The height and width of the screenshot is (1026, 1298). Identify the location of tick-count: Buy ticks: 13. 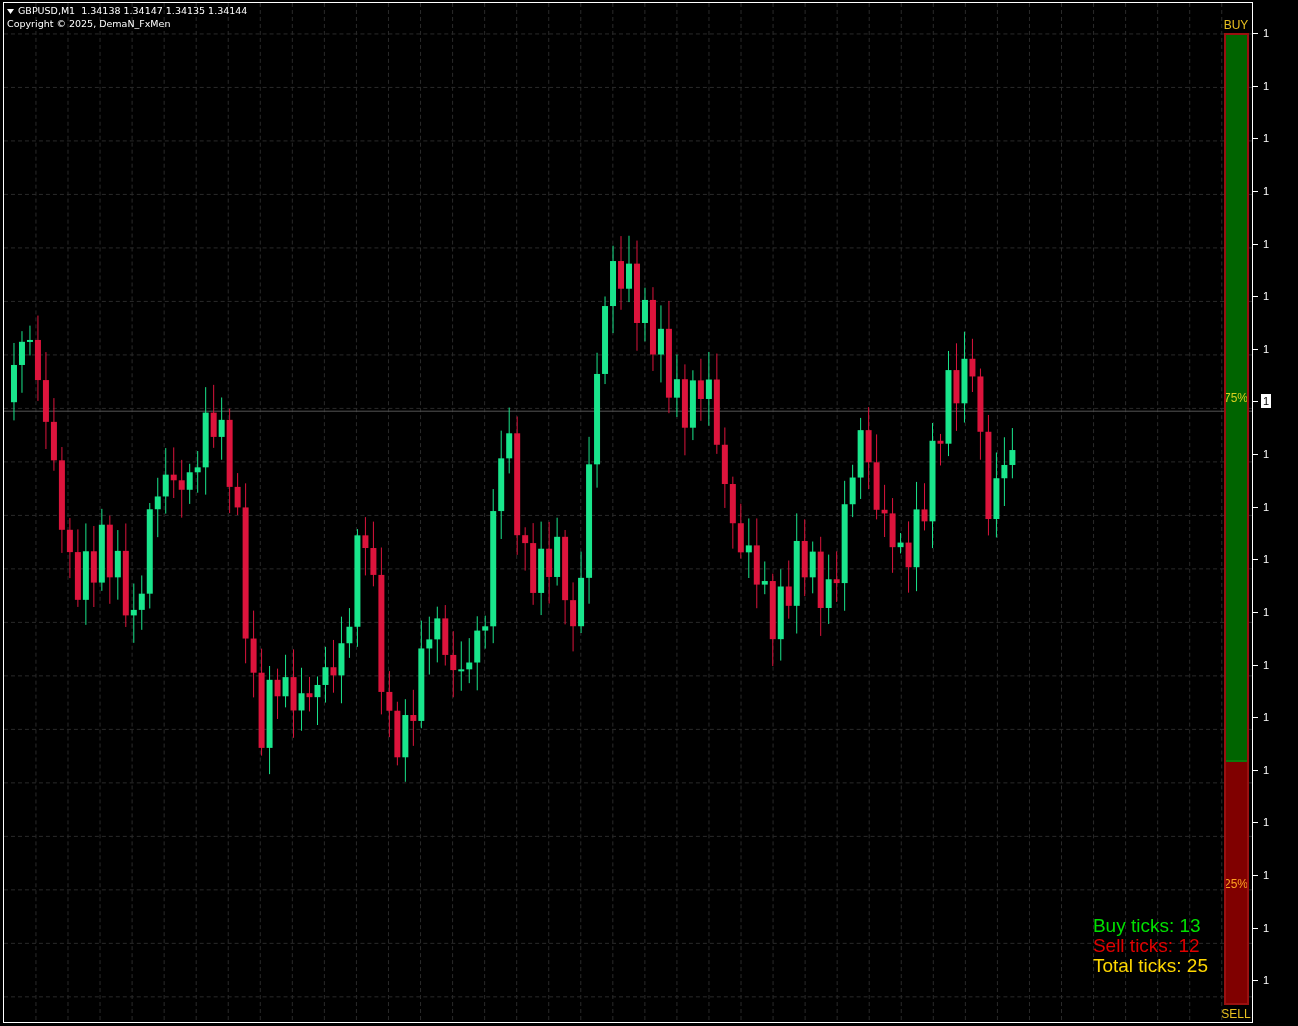
(1147, 926).